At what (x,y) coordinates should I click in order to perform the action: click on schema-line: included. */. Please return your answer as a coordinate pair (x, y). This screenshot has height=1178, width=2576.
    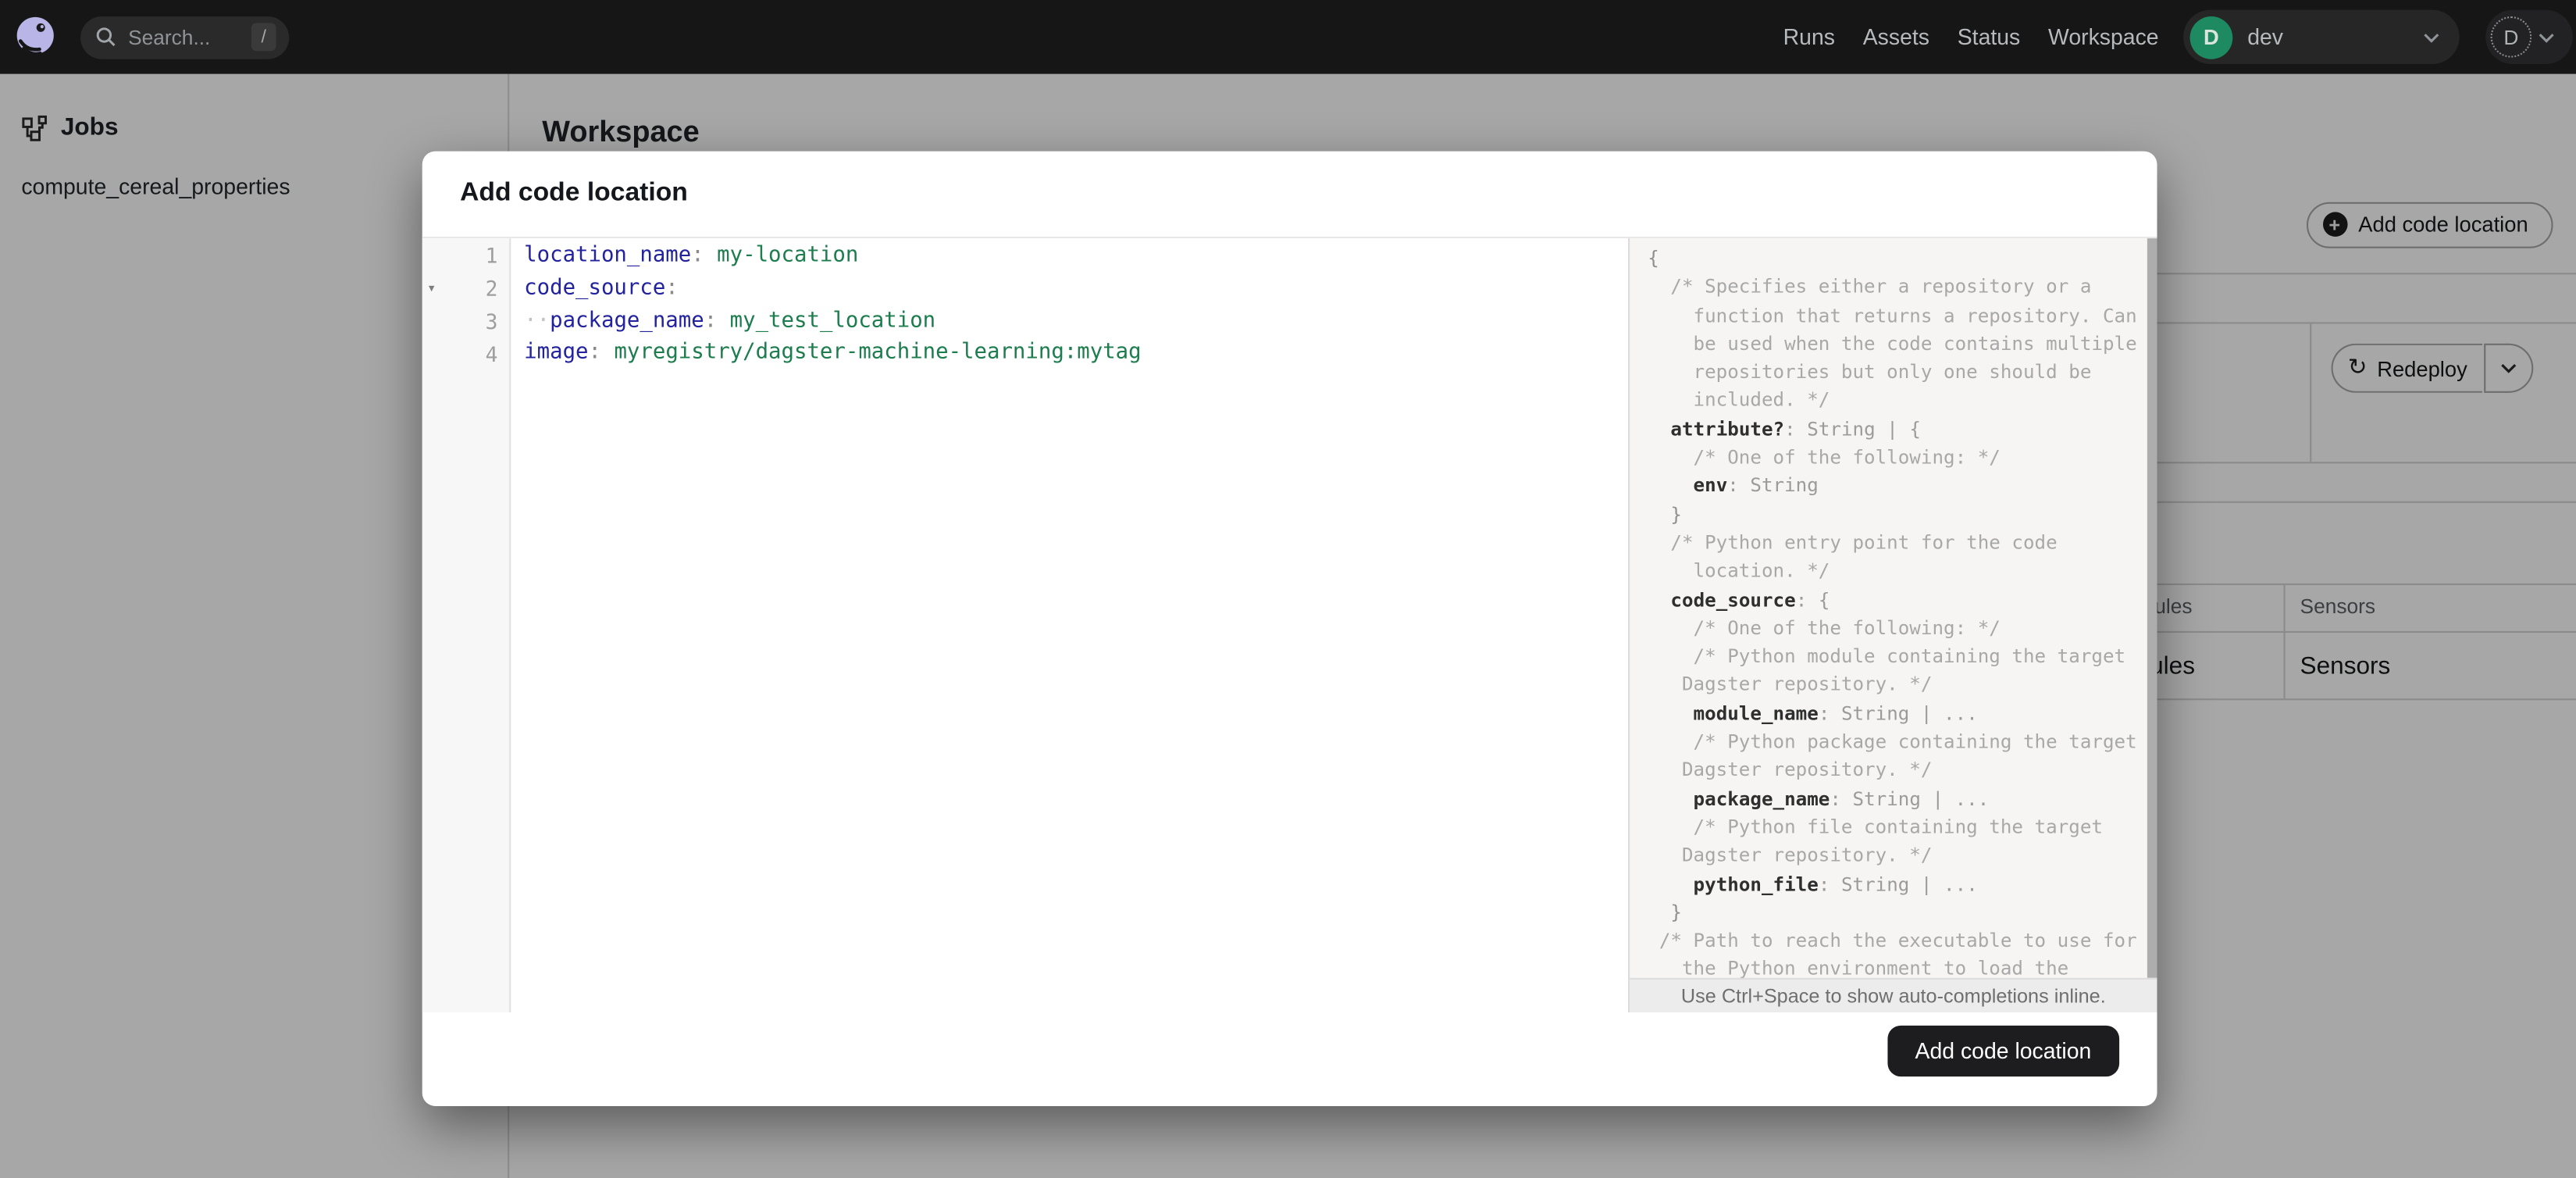
    Looking at the image, I should click on (1739, 400).